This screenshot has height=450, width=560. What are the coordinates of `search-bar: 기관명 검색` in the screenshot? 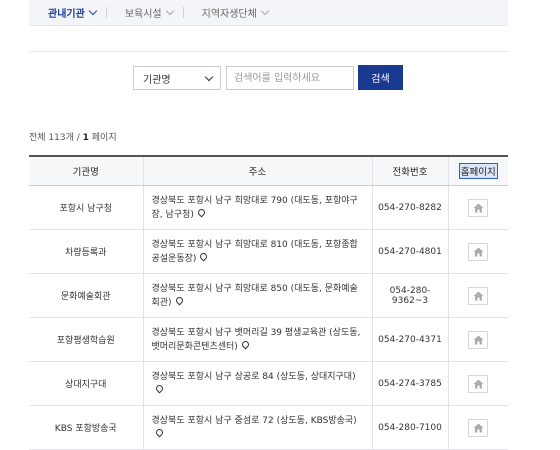 It's located at (268, 77).